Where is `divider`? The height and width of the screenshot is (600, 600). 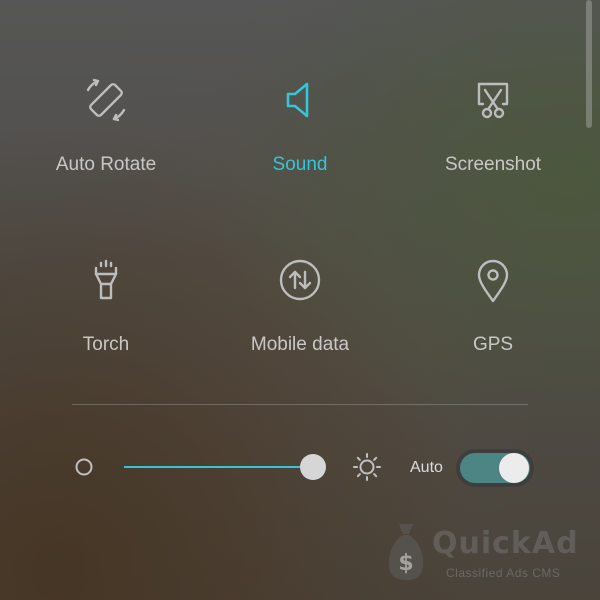 divider is located at coordinates (300, 404).